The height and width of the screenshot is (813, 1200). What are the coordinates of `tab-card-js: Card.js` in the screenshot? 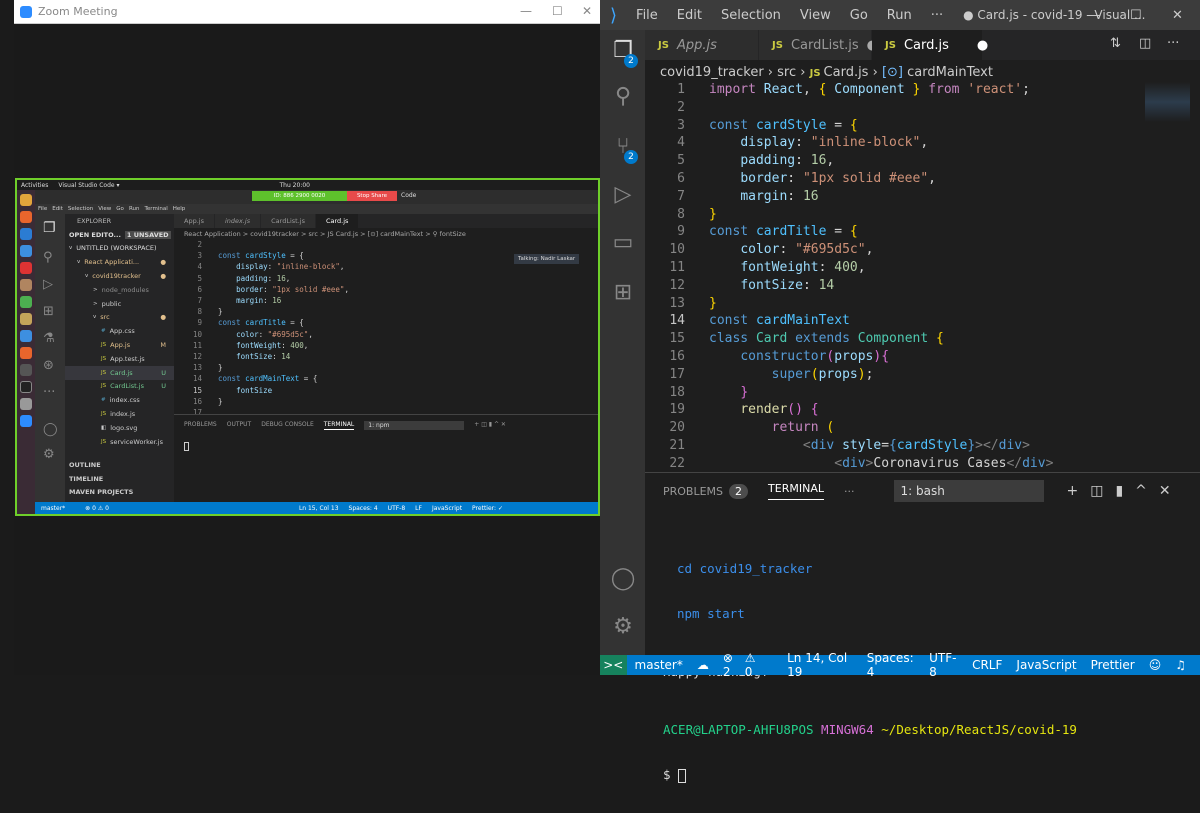 It's located at (337, 221).